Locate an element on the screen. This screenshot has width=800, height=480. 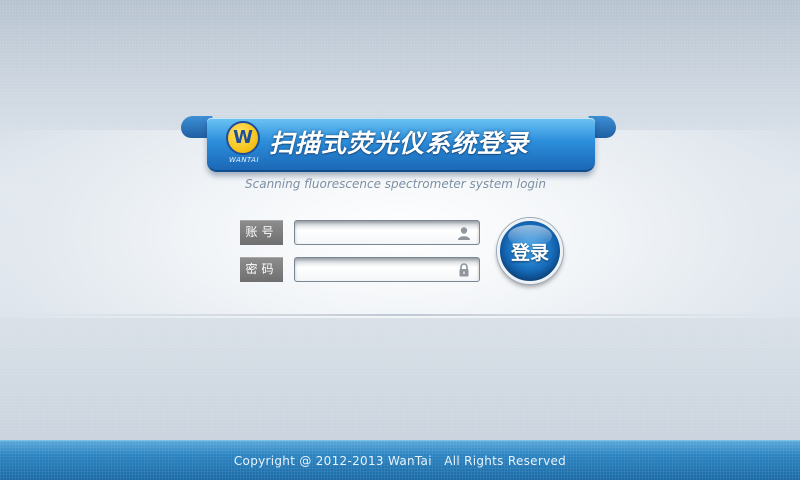
password-label: 密码 is located at coordinates (261, 269).